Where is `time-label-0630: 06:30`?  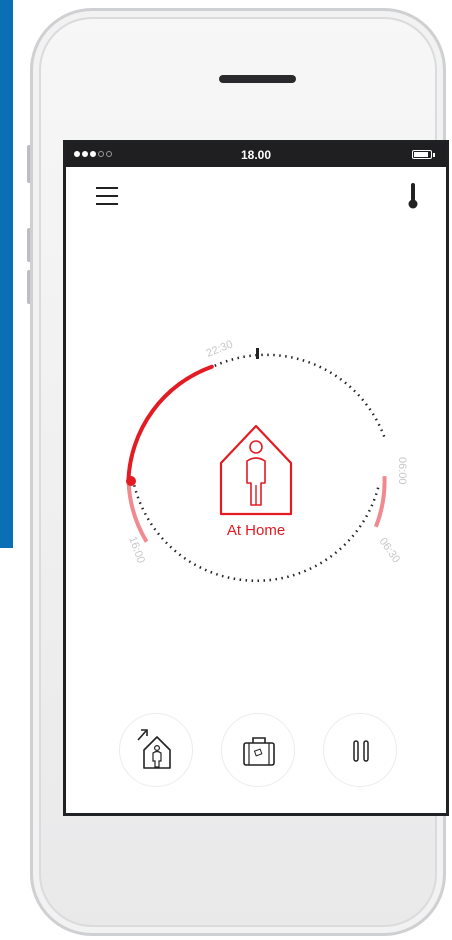 time-label-0630: 06:30 is located at coordinates (390, 550).